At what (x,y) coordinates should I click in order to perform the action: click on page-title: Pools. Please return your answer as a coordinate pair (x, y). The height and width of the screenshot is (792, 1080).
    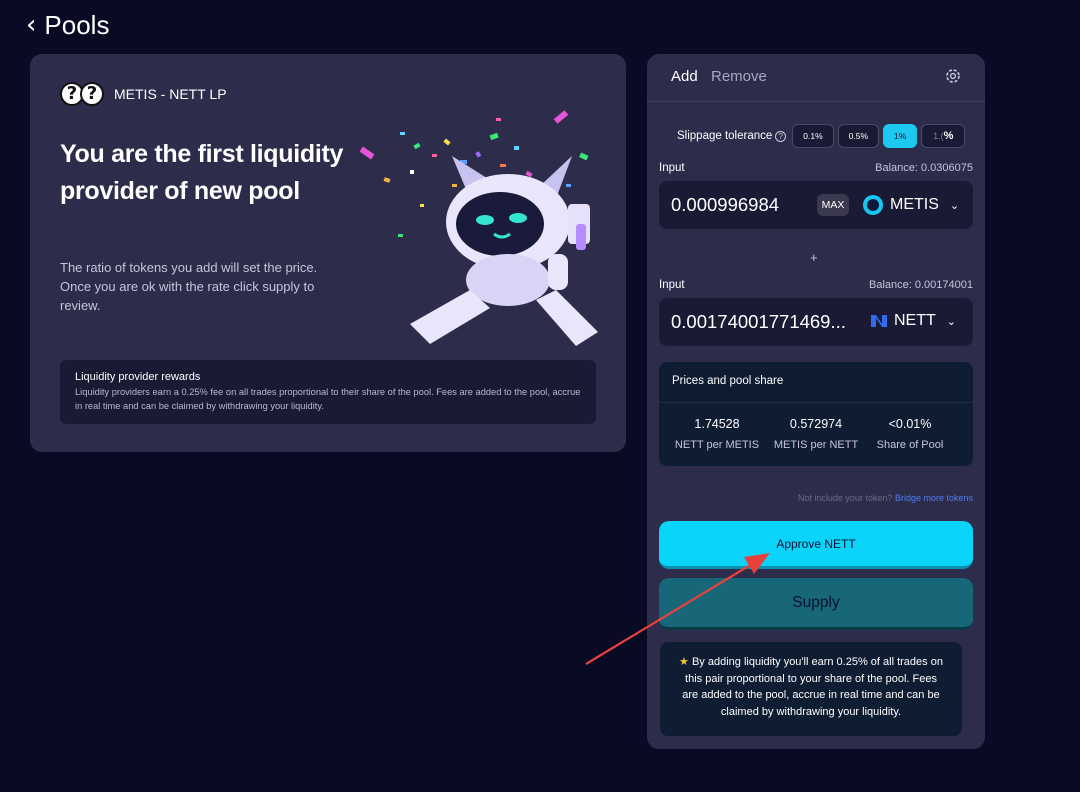
    Looking at the image, I should click on (77, 25).